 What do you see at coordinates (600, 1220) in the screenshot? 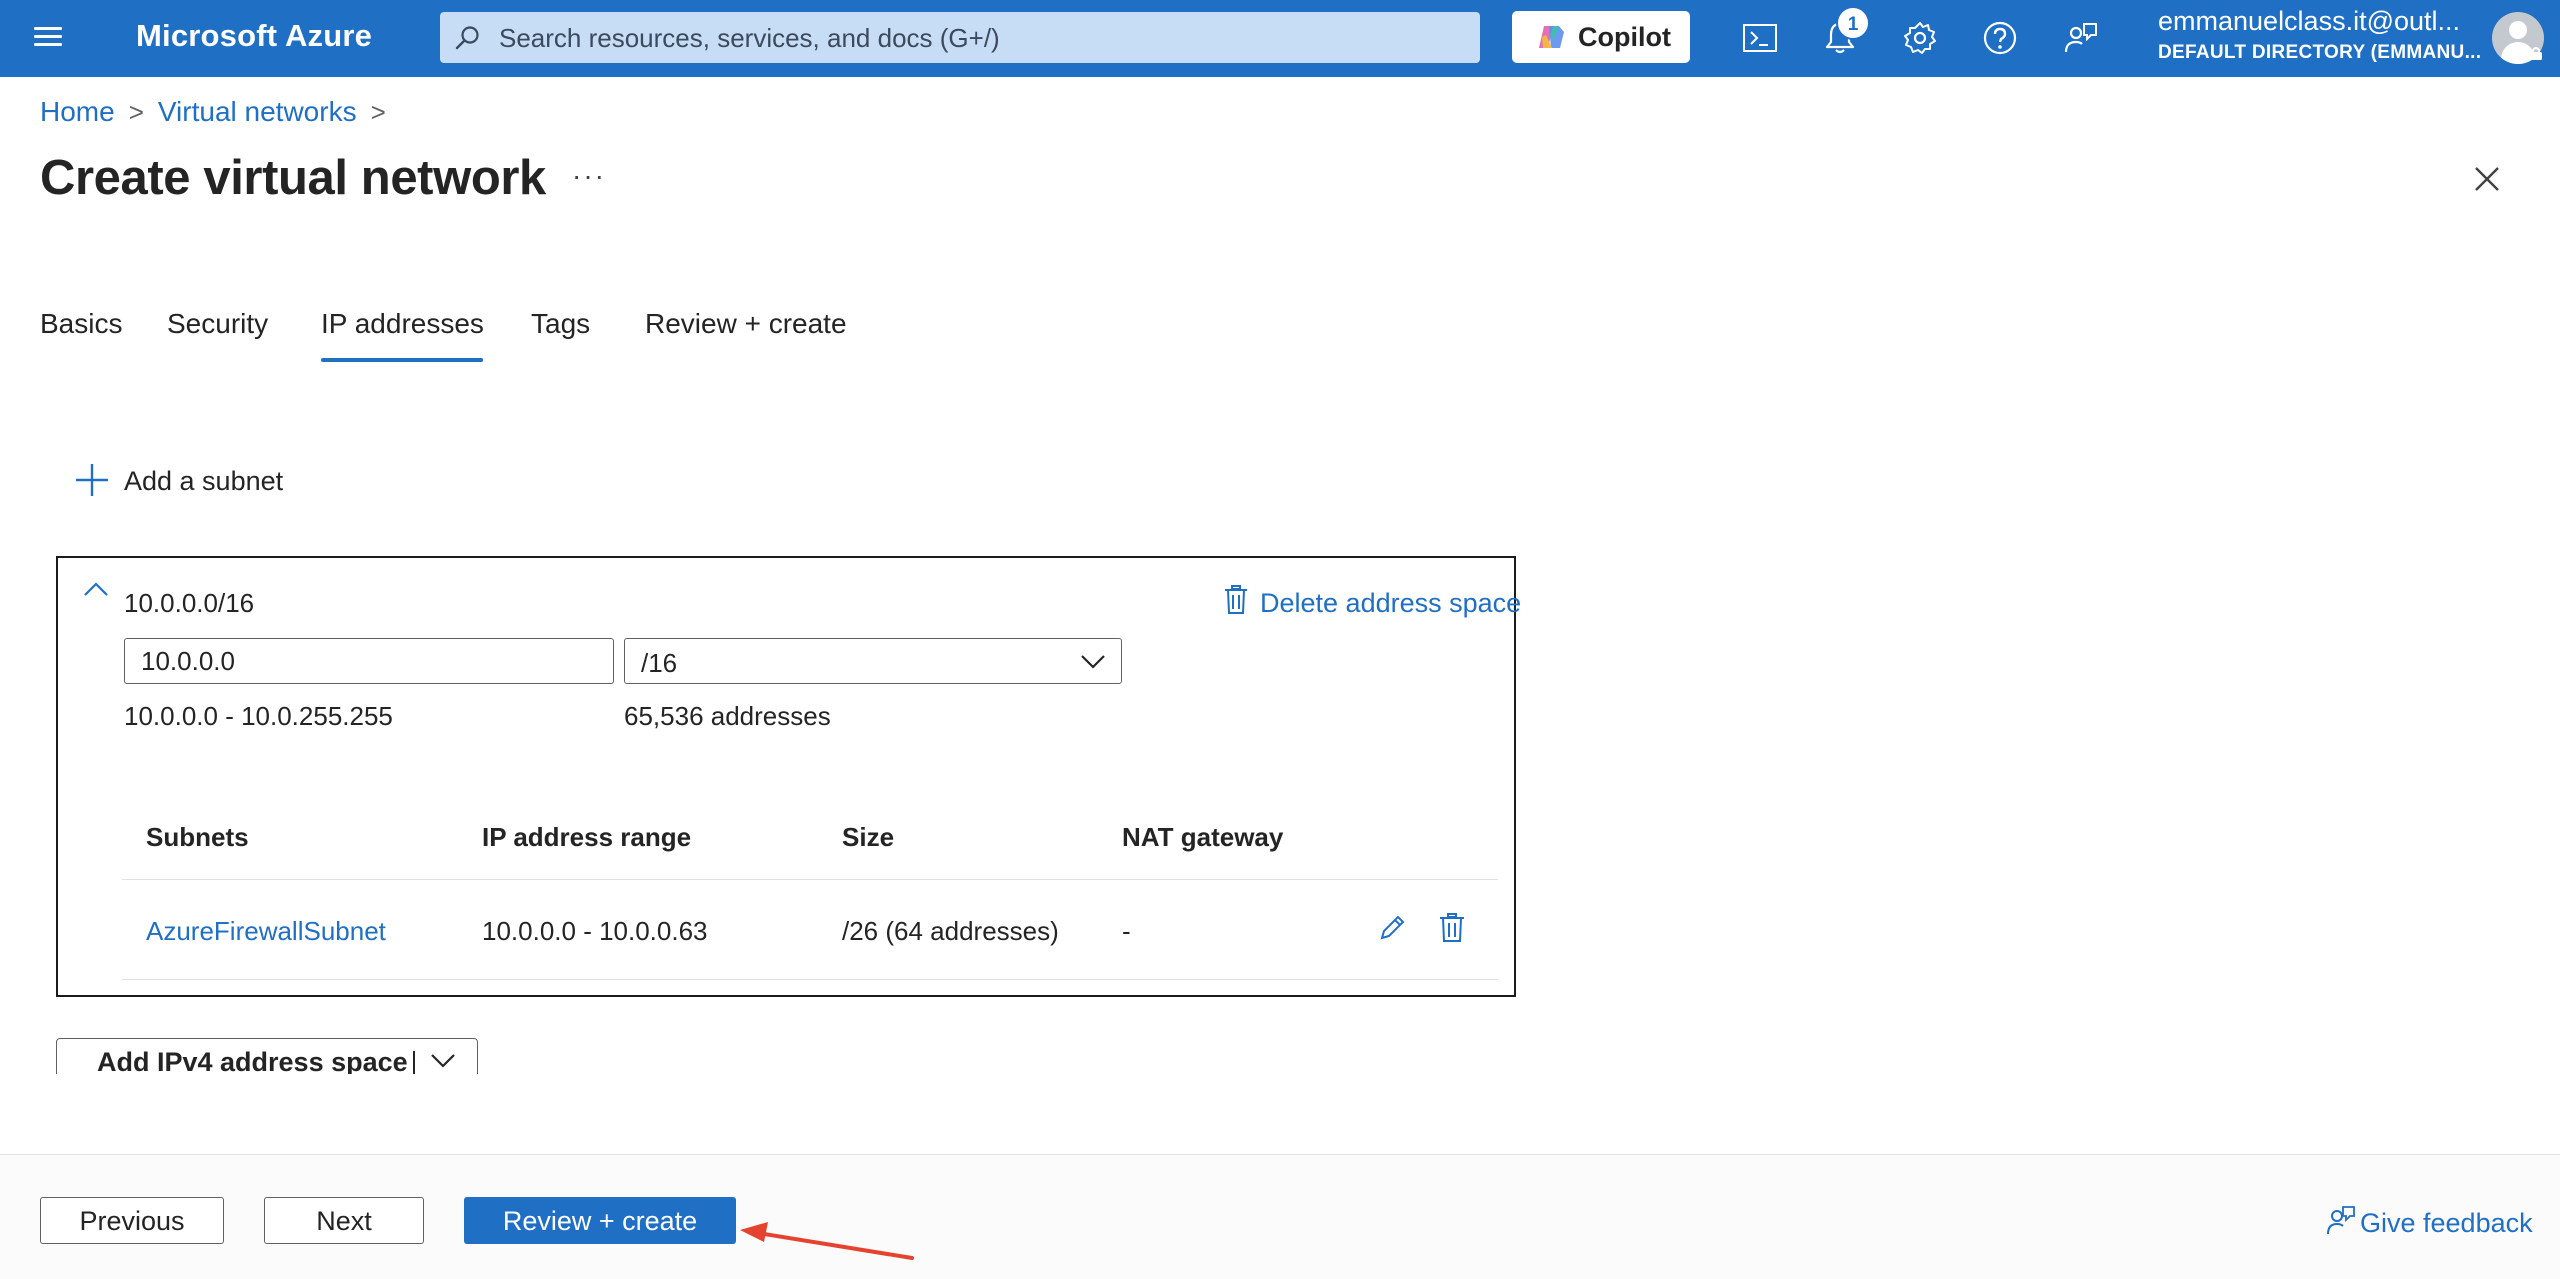
I see `review-create-button: Review + create` at bounding box center [600, 1220].